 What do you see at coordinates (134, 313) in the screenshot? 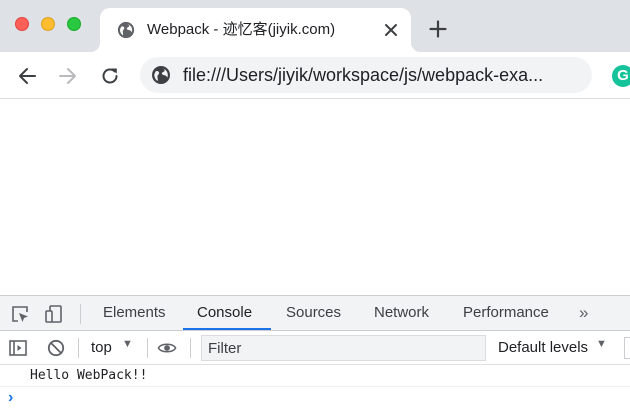
I see `tab-elements: Elements` at bounding box center [134, 313].